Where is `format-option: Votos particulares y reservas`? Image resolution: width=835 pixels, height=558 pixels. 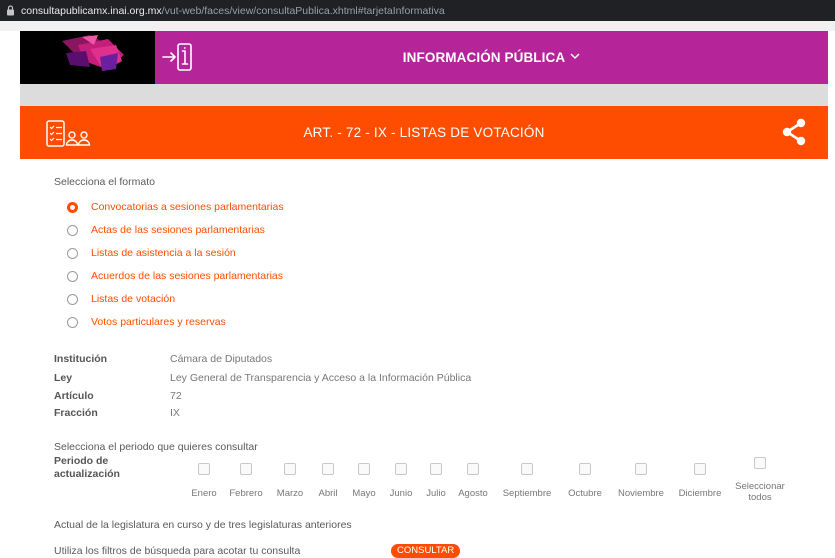
format-option: Votos particulares y reservas is located at coordinates (146, 322).